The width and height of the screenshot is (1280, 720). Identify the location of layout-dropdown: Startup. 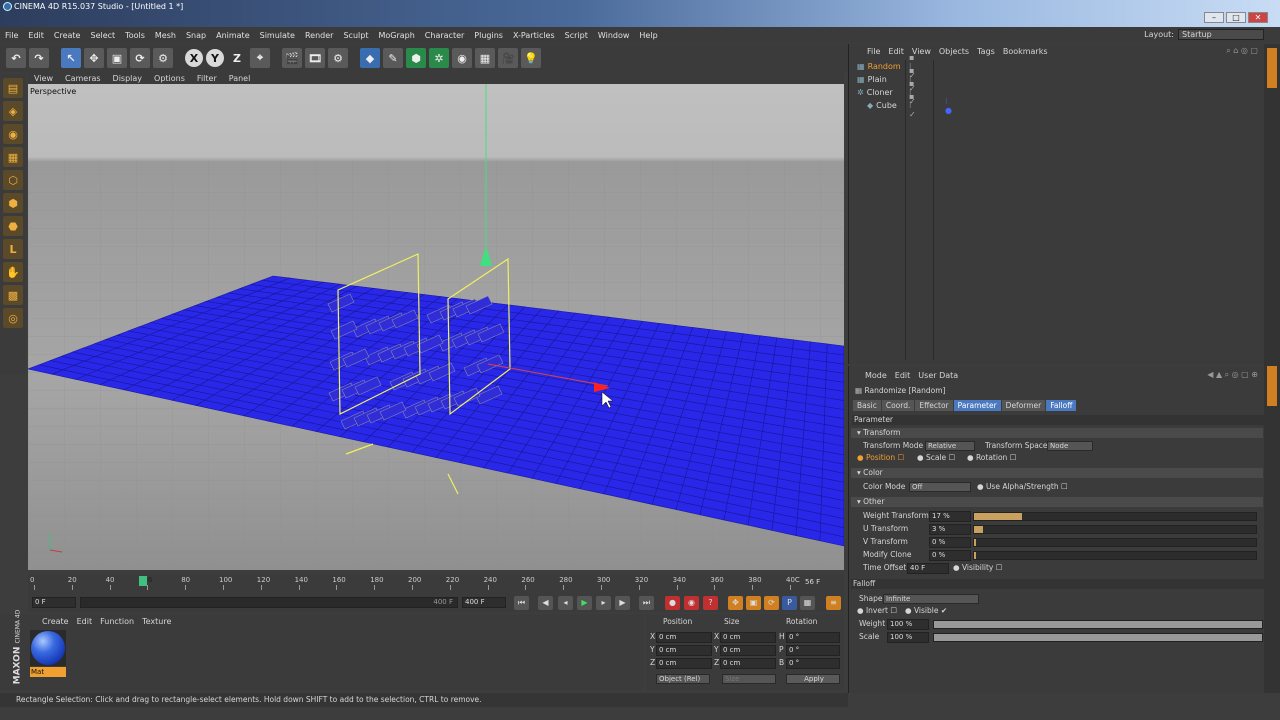
(1221, 34).